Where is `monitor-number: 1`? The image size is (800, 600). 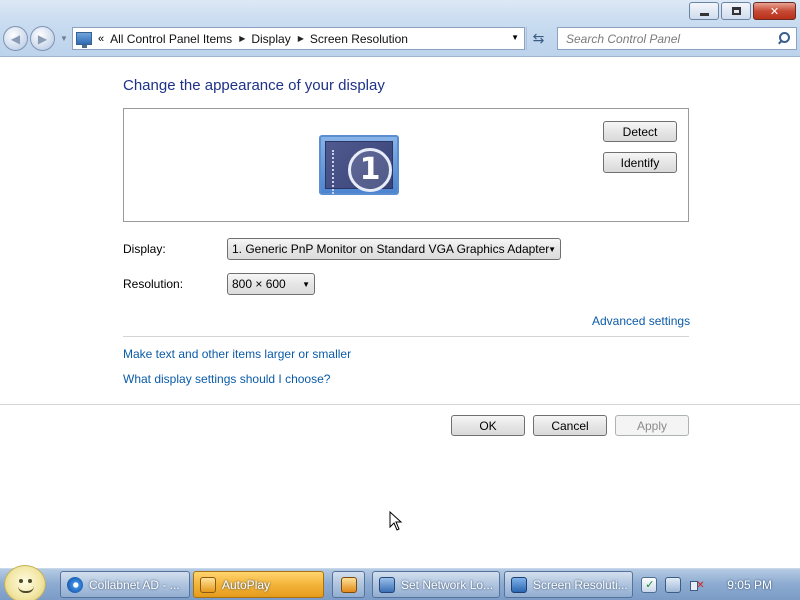 monitor-number: 1 is located at coordinates (370, 170).